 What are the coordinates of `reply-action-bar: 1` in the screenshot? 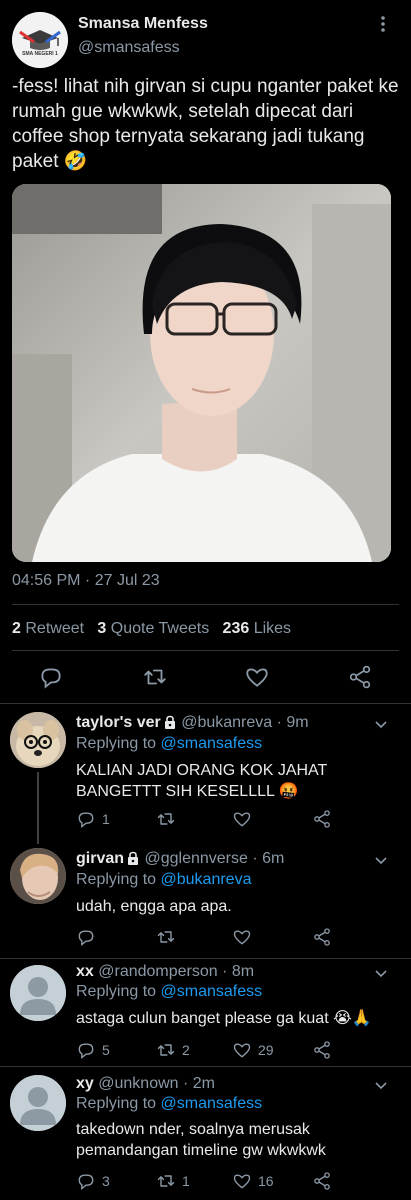 It's located at (236, 819).